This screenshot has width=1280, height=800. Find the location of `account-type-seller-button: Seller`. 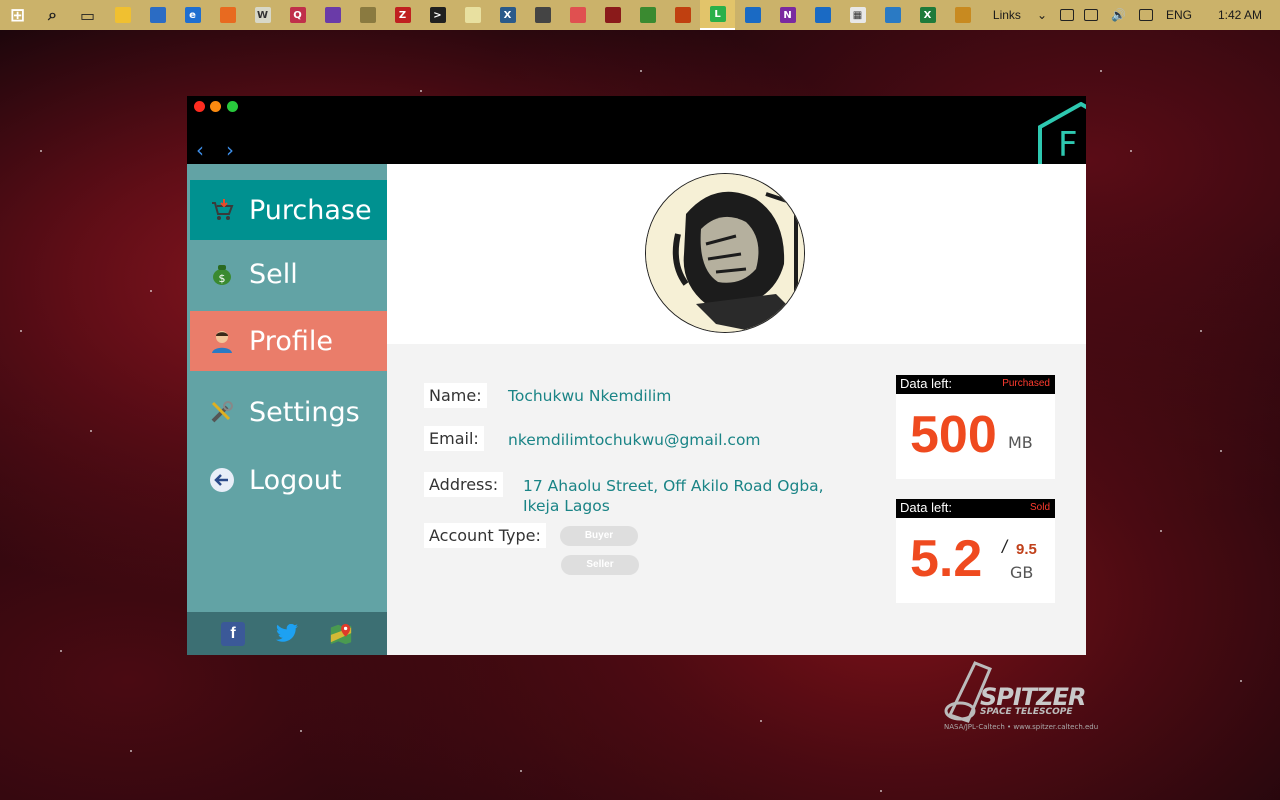

account-type-seller-button: Seller is located at coordinates (600, 565).